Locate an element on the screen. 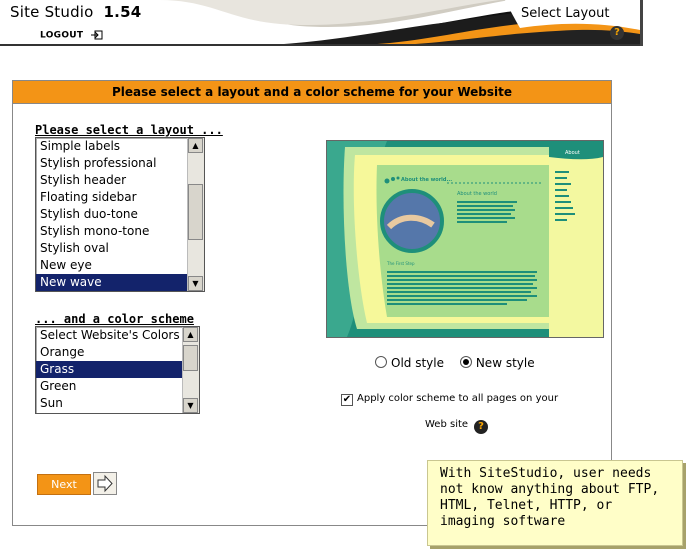  new-style-option: New style is located at coordinates (497, 363).